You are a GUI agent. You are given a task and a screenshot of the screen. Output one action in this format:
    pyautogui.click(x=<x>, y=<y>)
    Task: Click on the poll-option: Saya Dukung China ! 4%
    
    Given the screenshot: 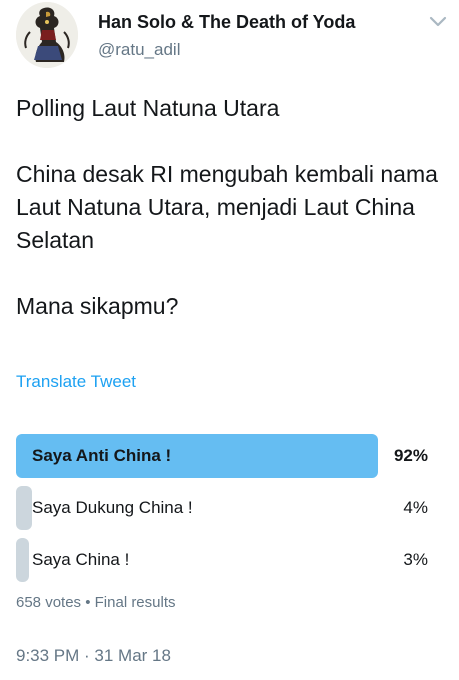 What is the action you would take?
    pyautogui.click(x=223, y=508)
    